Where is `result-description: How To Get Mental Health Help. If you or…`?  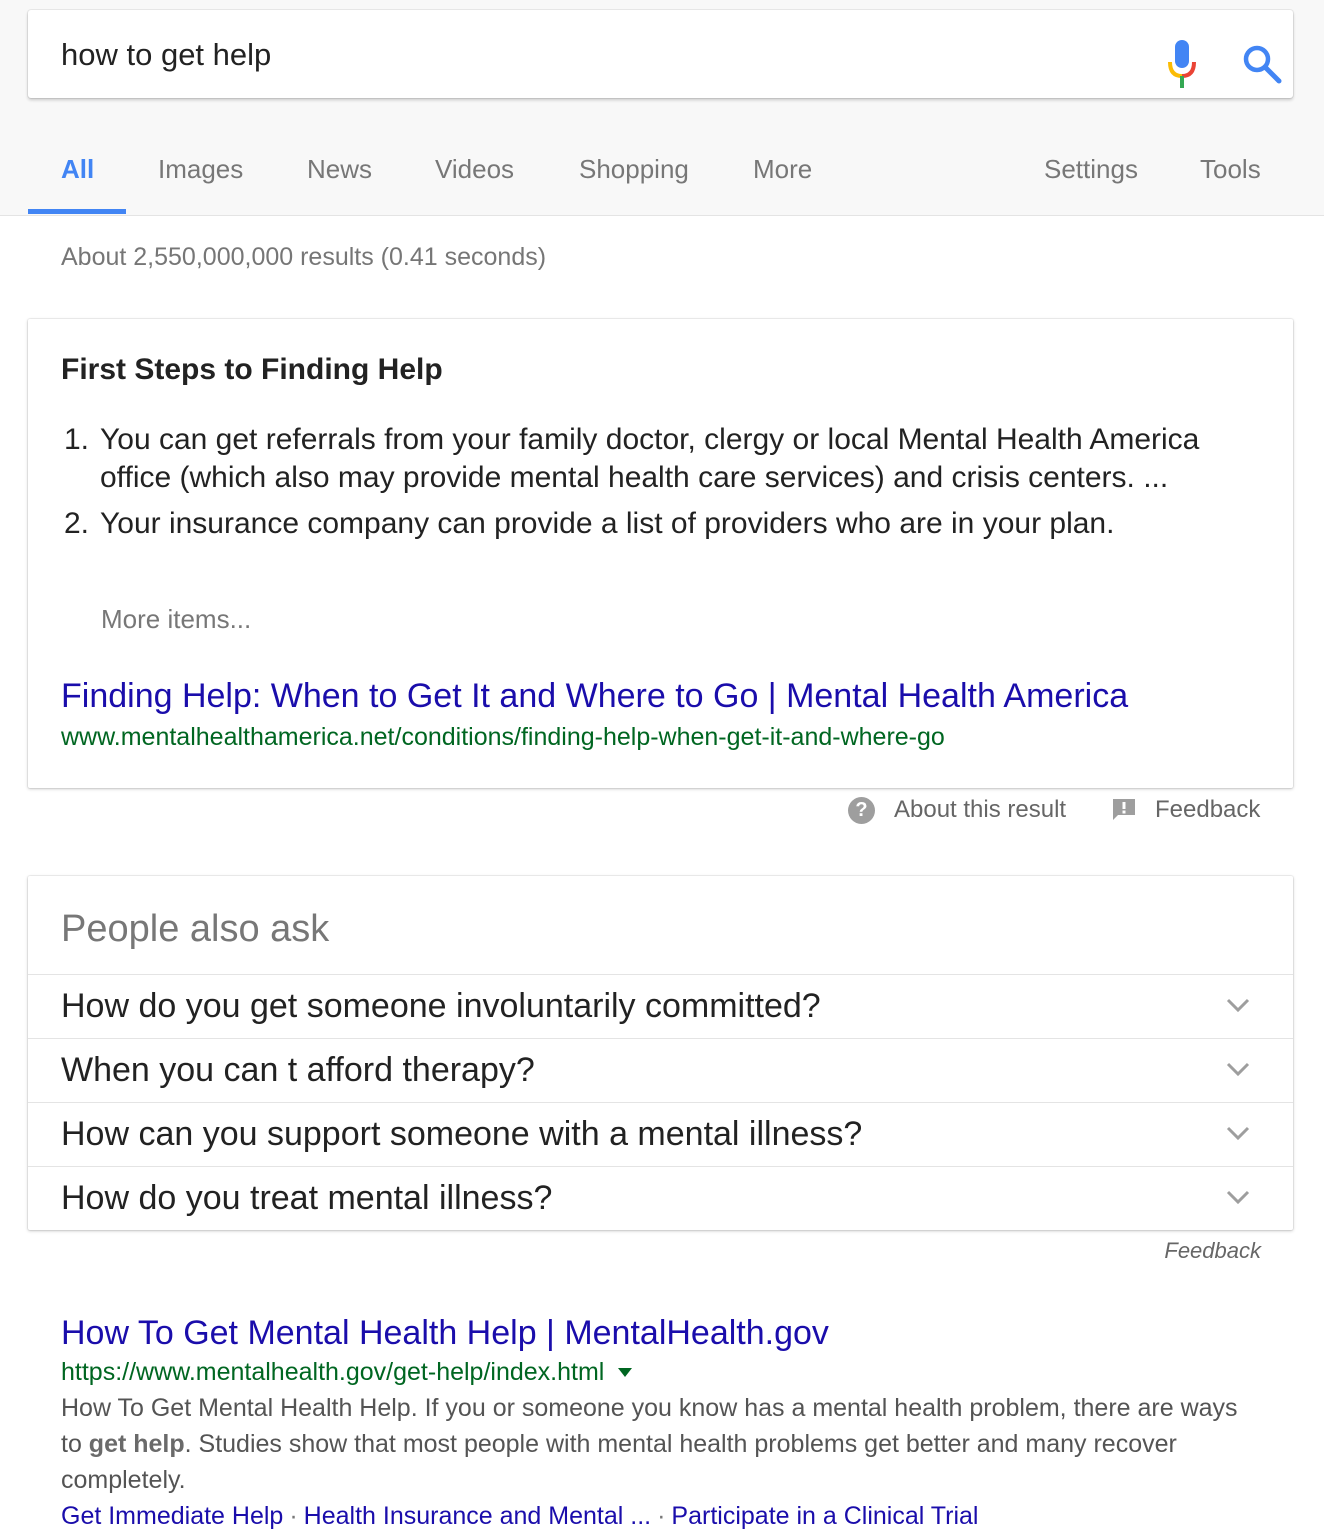 result-description: How To Get Mental Health Help. If you or… is located at coordinates (661, 1444).